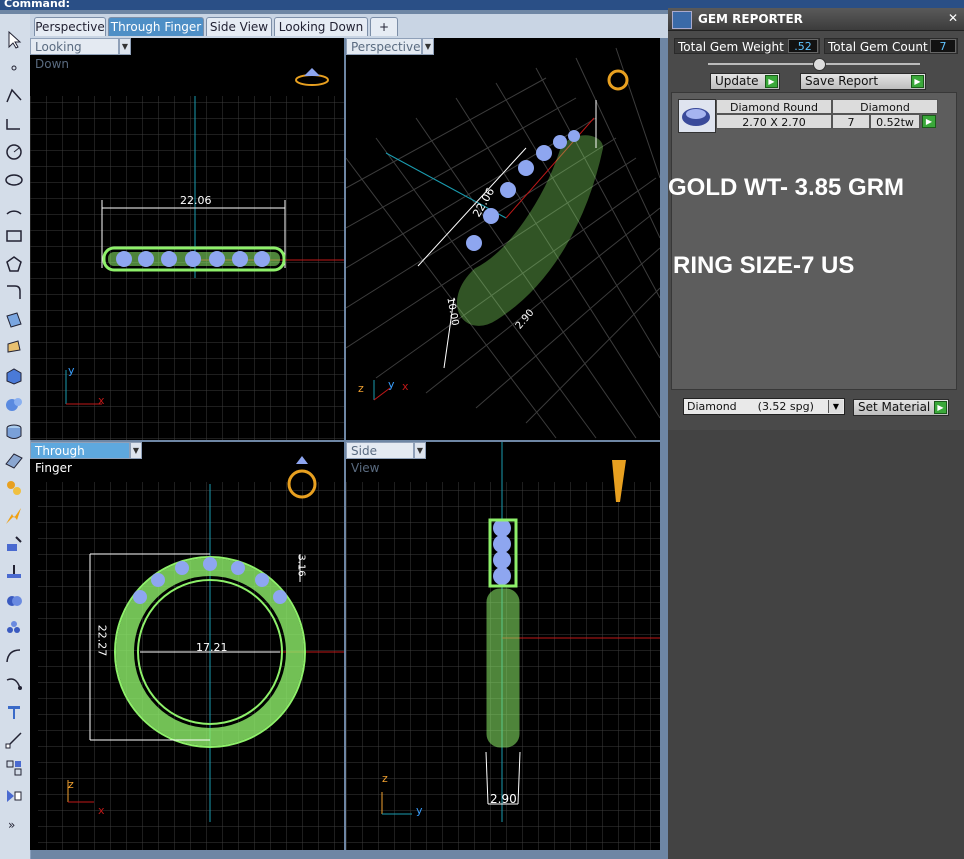  Describe the element at coordinates (74, 54) in the screenshot. I see `viewport-label-looking-down: Looking Down` at that location.